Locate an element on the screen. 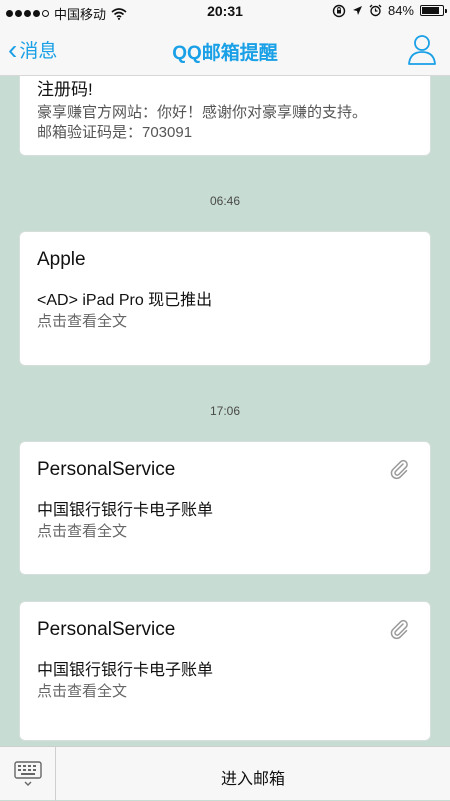 The height and width of the screenshot is (801, 450). message-subject: <AD> iPad Pro 现已推出 is located at coordinates (125, 300).